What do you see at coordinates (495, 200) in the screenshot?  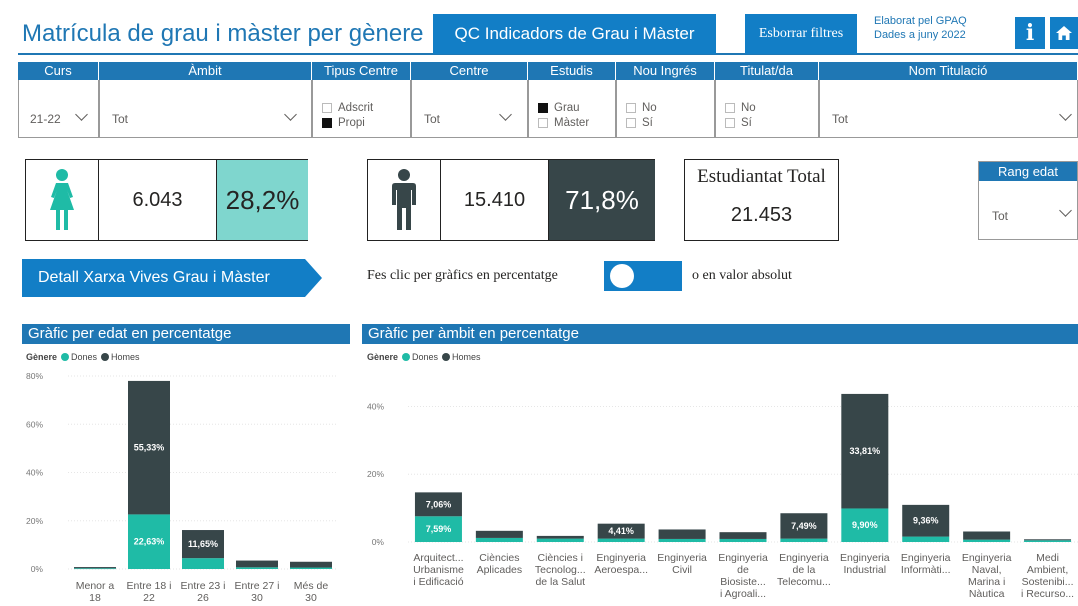 I see `men-count: 15.410` at bounding box center [495, 200].